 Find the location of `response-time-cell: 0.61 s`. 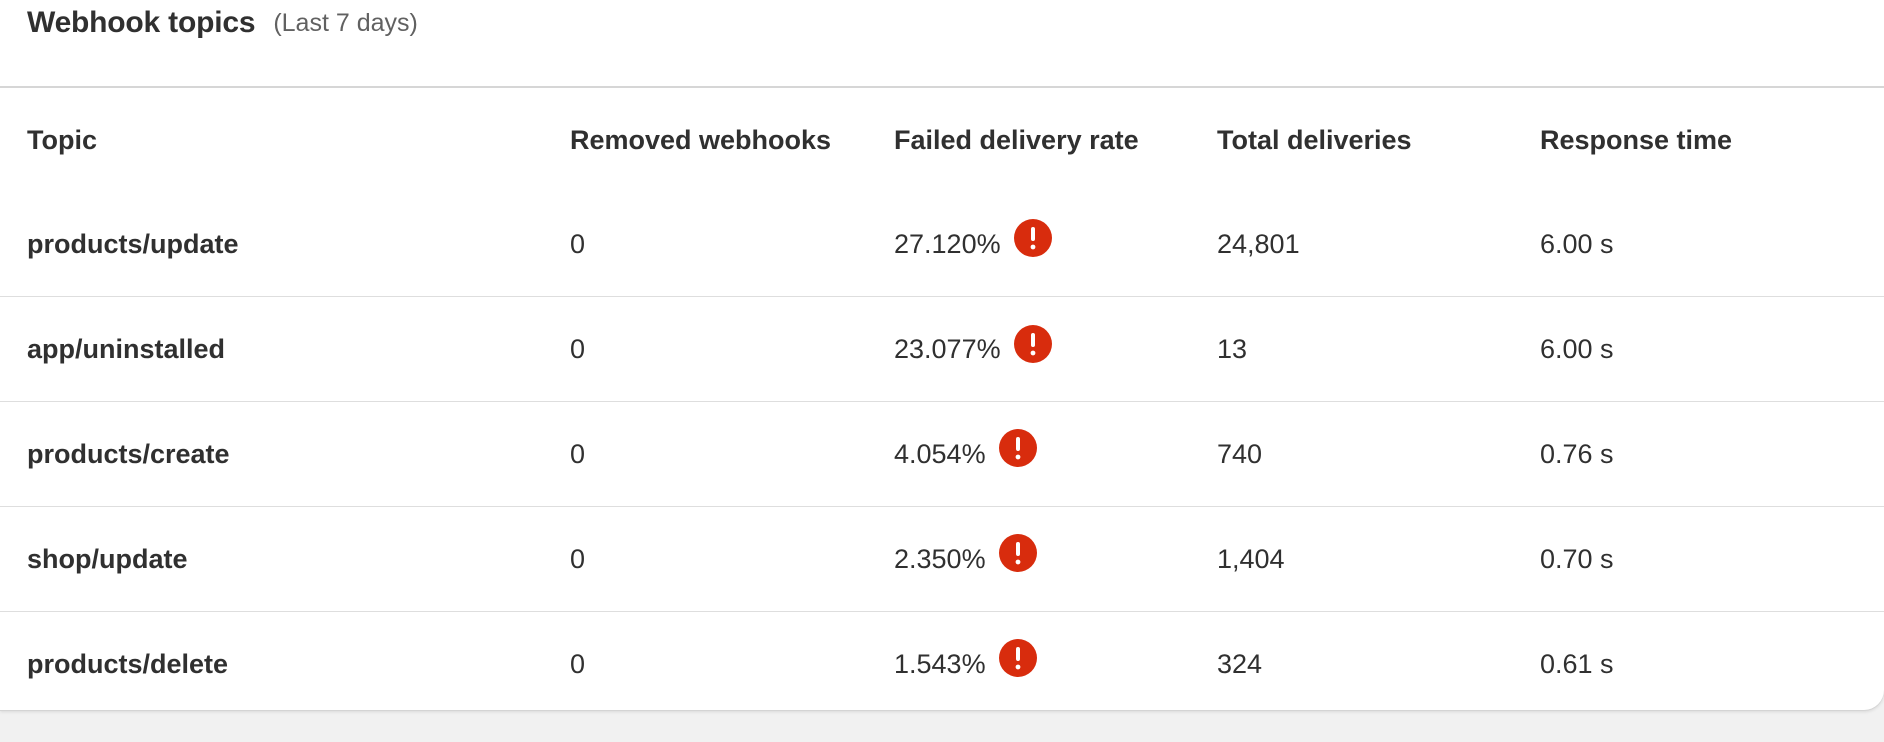

response-time-cell: 0.61 s is located at coordinates (1577, 663).